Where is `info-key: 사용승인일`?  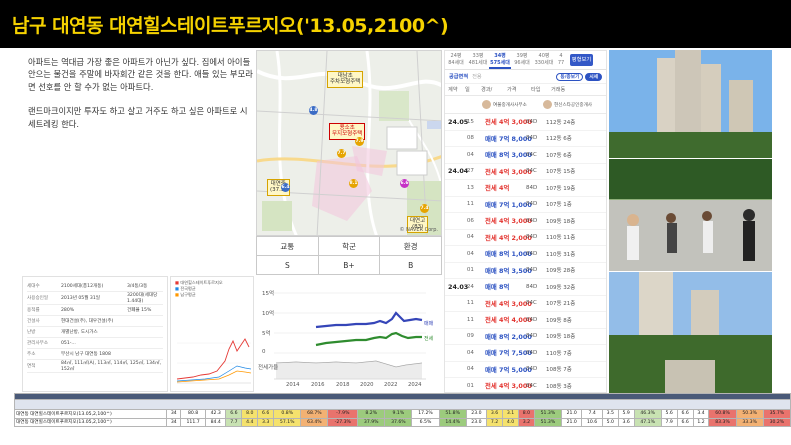 info-key: 사용승인일 is located at coordinates (38, 298).